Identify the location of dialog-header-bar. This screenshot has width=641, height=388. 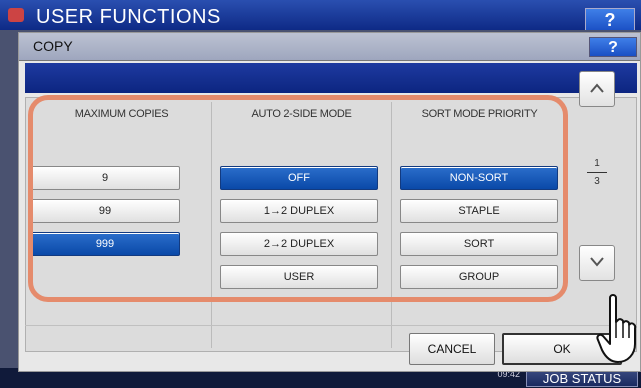
(331, 78).